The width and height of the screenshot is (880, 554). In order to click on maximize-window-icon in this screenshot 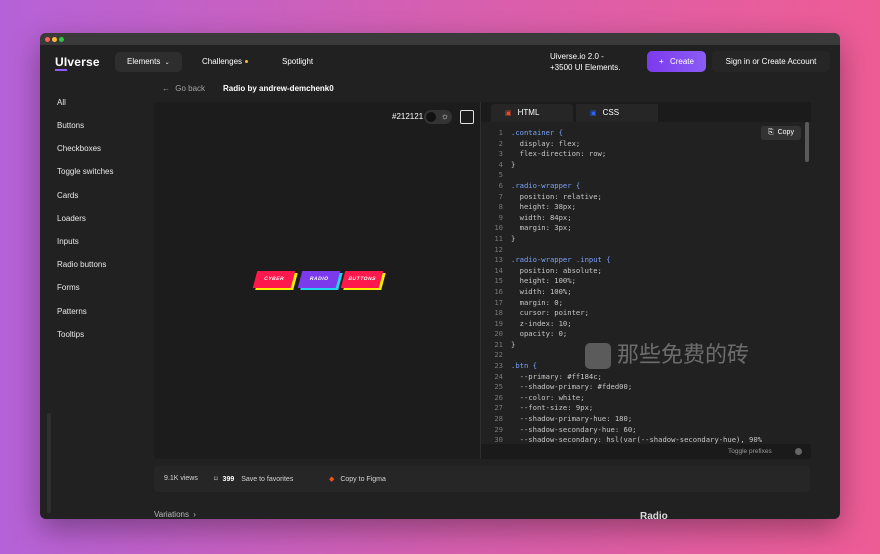, I will do `click(61, 39)`.